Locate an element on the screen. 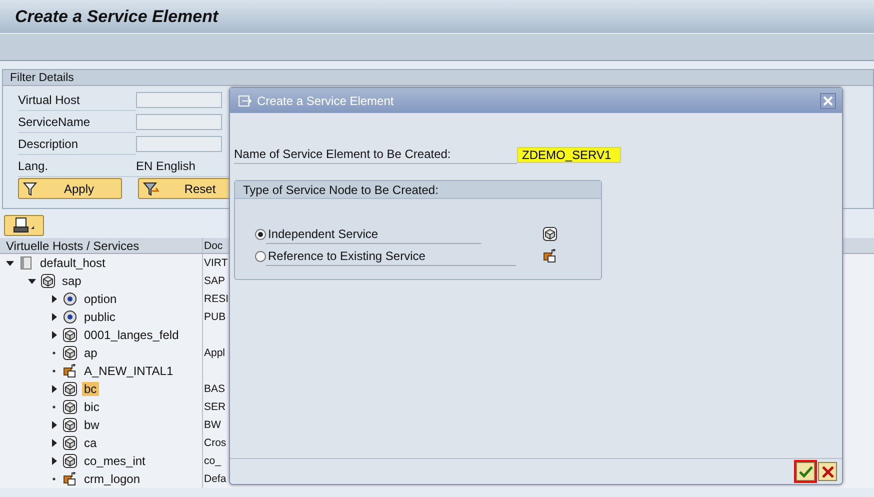 Image resolution: width=874 pixels, height=497 pixels. input-field: ZDEMO_SERV1 is located at coordinates (569, 154).